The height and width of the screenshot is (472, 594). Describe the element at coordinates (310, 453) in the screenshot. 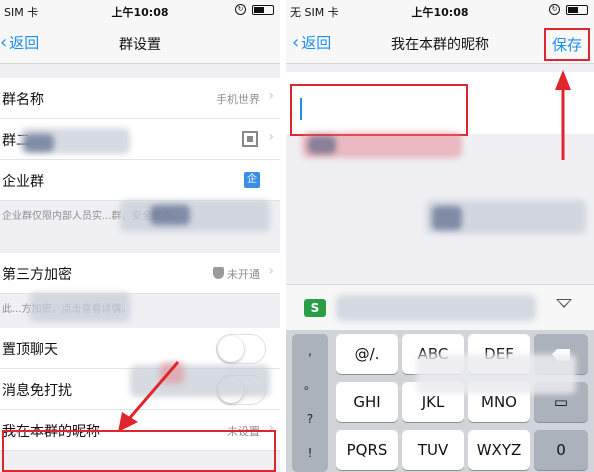

I see `symbol-key: !` at that location.